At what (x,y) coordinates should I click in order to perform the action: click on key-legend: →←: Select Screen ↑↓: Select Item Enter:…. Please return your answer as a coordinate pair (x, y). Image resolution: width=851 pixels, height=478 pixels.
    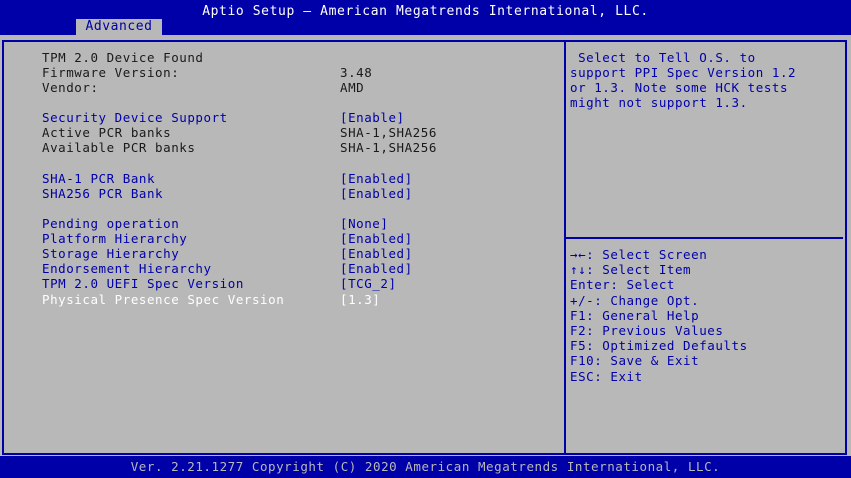
    Looking at the image, I should click on (704, 315).